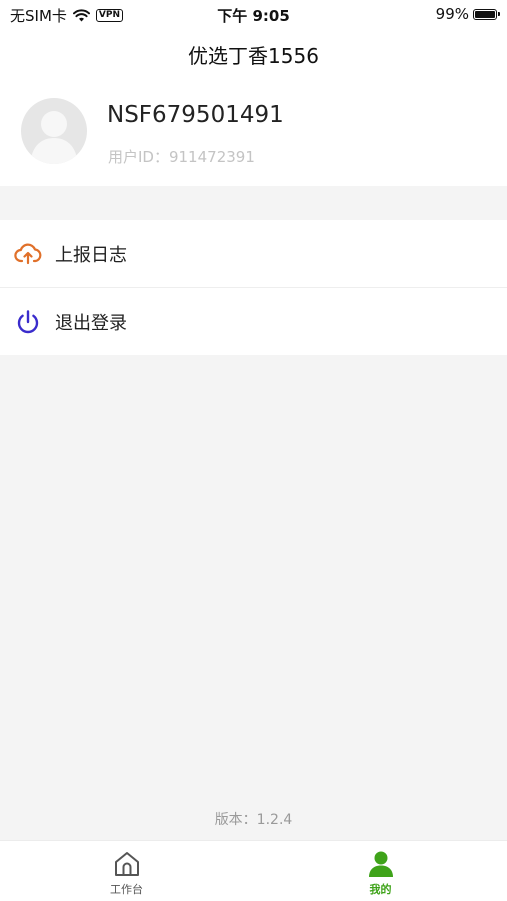  I want to click on page-title: 优选丁香1556, so click(253, 56).